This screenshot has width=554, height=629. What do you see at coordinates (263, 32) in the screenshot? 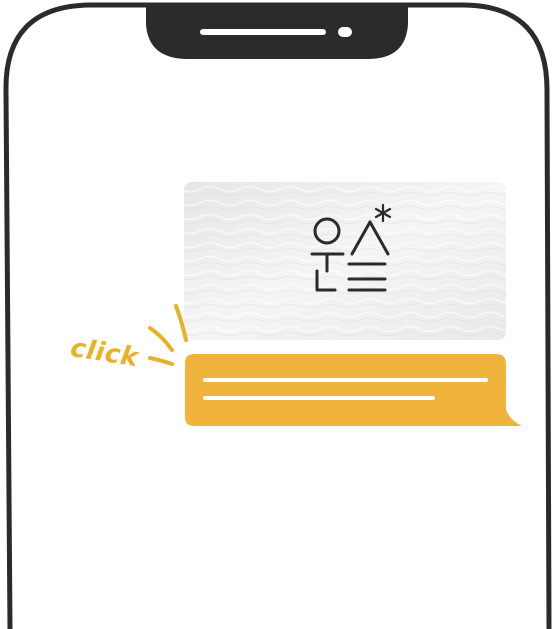
I see `speaker-icon` at bounding box center [263, 32].